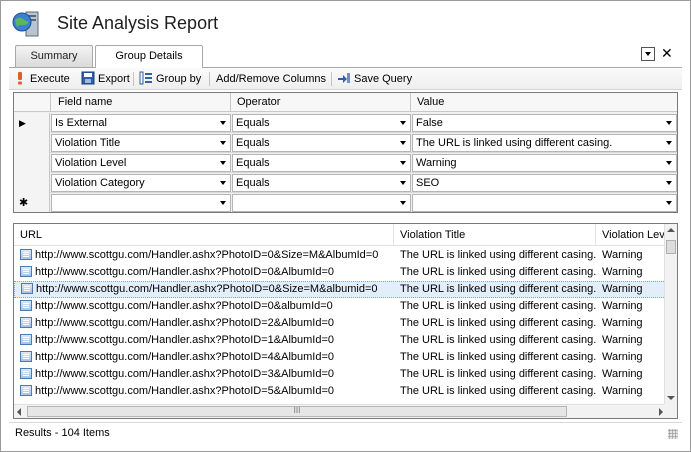 The width and height of the screenshot is (691, 452). What do you see at coordinates (41, 79) in the screenshot?
I see `execute-button: Execute` at bounding box center [41, 79].